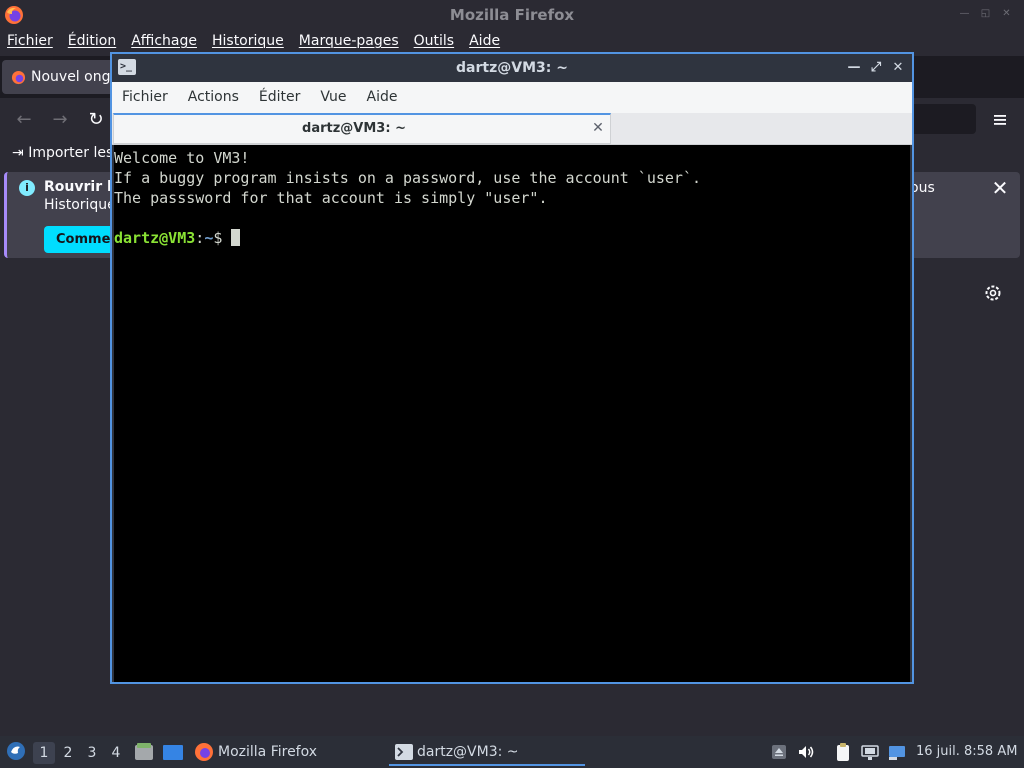 The width and height of the screenshot is (1024, 768). Describe the element at coordinates (333, 97) in the screenshot. I see `menu-vue: Vue` at that location.